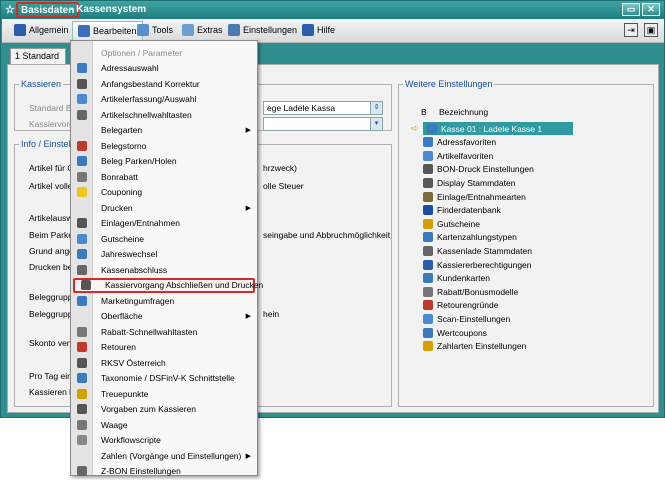 Image resolution: width=665 pixels, height=480 pixels. I want to click on info-row-value: seingabe und Abbruchmöglichkeit, so click(327, 235).